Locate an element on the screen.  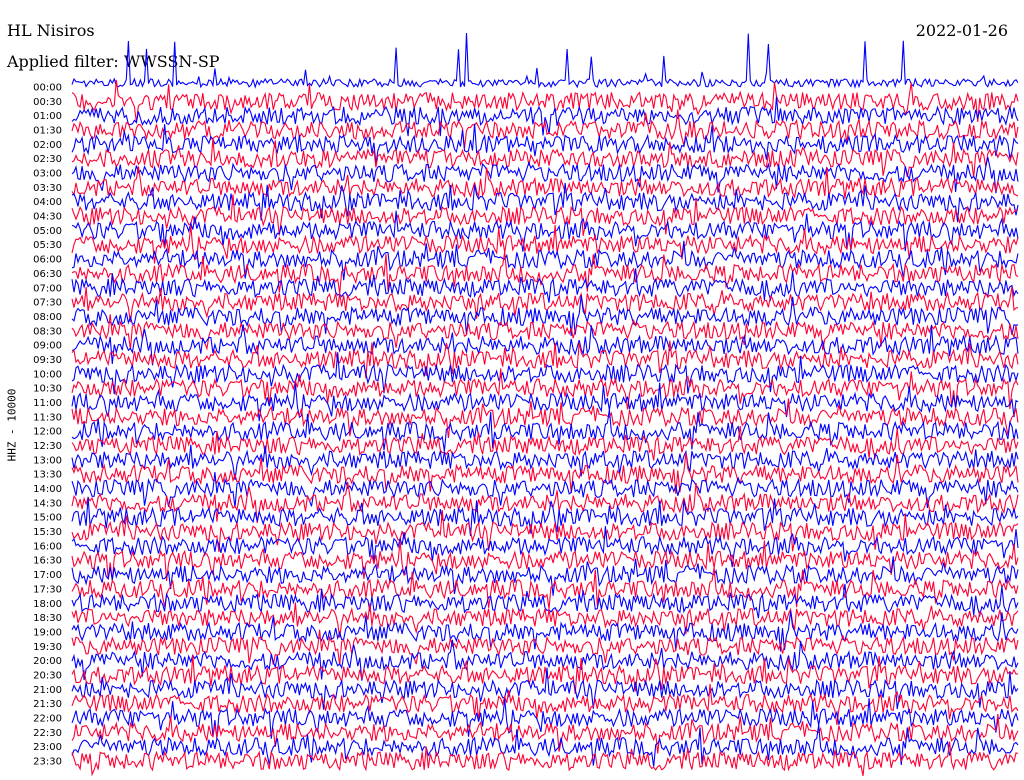
row-label-1130: 11:30 is located at coordinates (47, 417).